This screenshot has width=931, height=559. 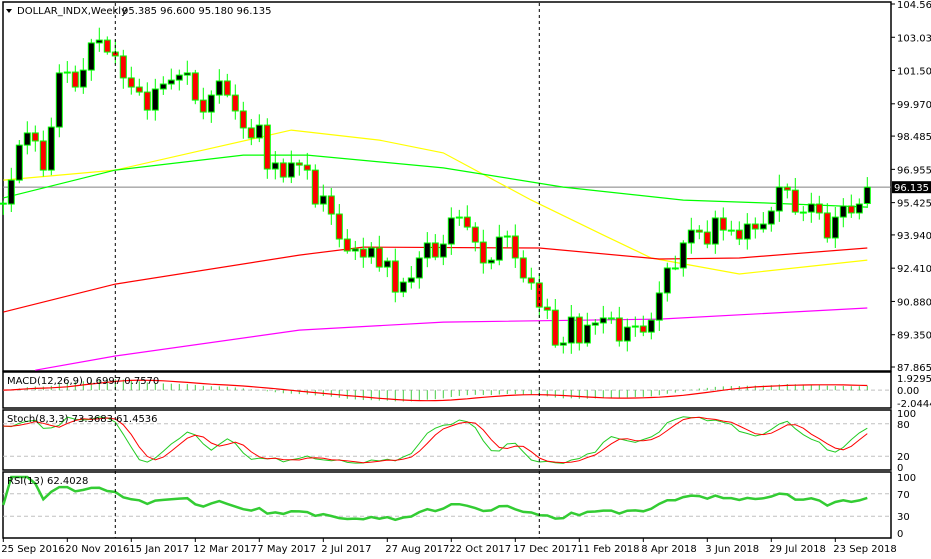 What do you see at coordinates (47, 481) in the screenshot?
I see `rsi-label: RSI(13) 62.4028` at bounding box center [47, 481].